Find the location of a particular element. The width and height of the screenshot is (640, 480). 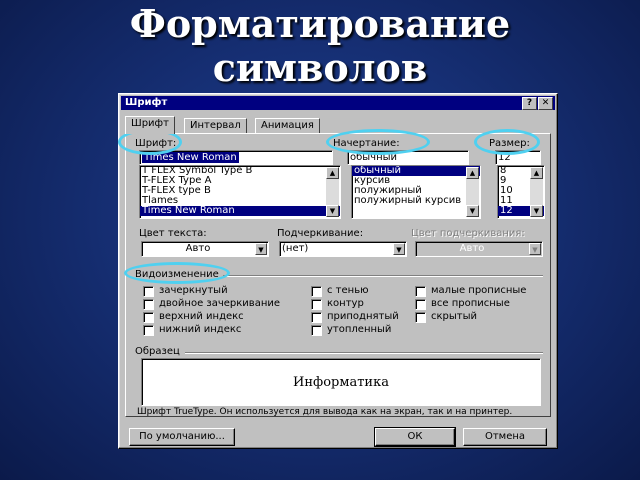

size-list-scrollbar: ▲ ▼ is located at coordinates (536, 192).